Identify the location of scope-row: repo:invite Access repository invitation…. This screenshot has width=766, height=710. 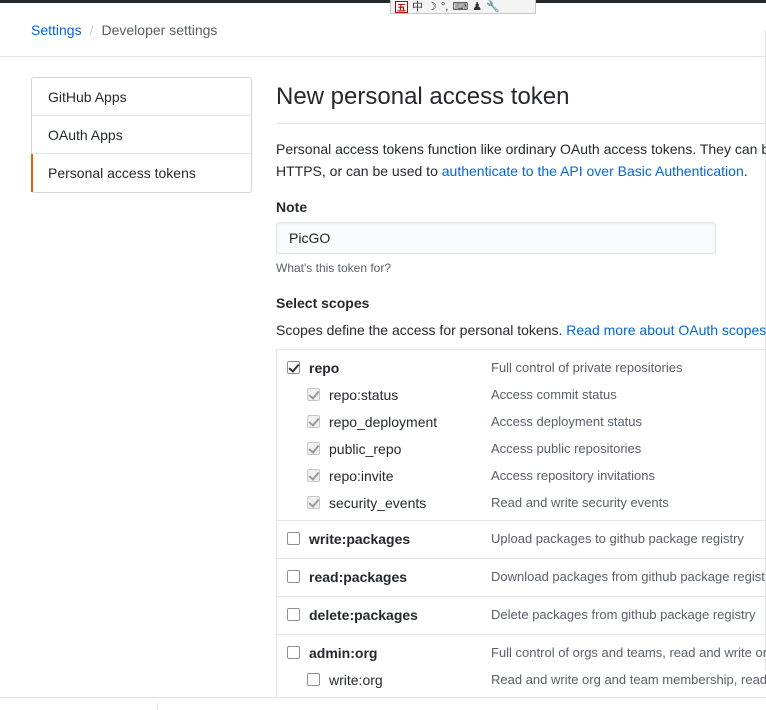
(521, 479).